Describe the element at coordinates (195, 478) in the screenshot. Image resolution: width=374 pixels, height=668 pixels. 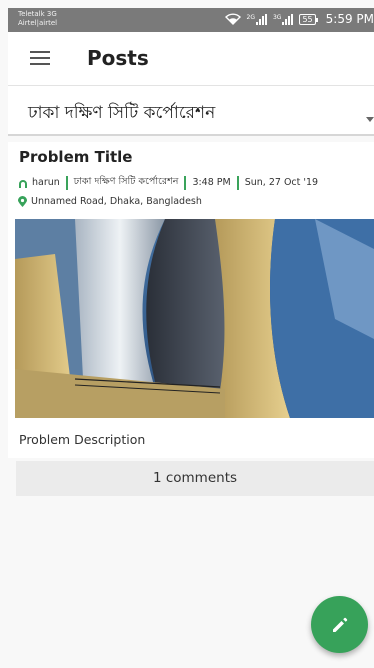
I see `comments-button: 1 comments` at that location.